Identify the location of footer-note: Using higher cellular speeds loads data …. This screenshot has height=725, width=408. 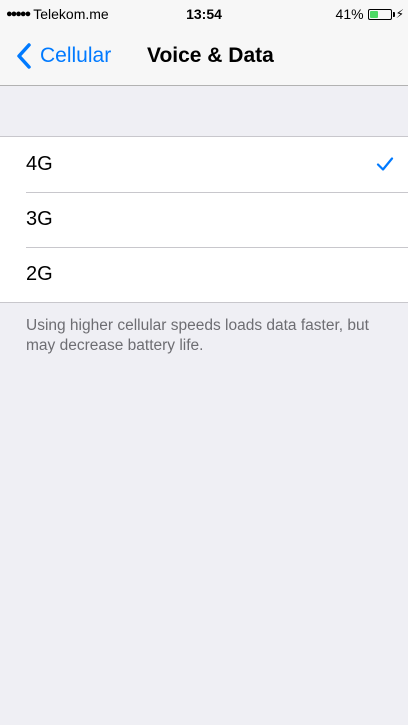
(197, 335).